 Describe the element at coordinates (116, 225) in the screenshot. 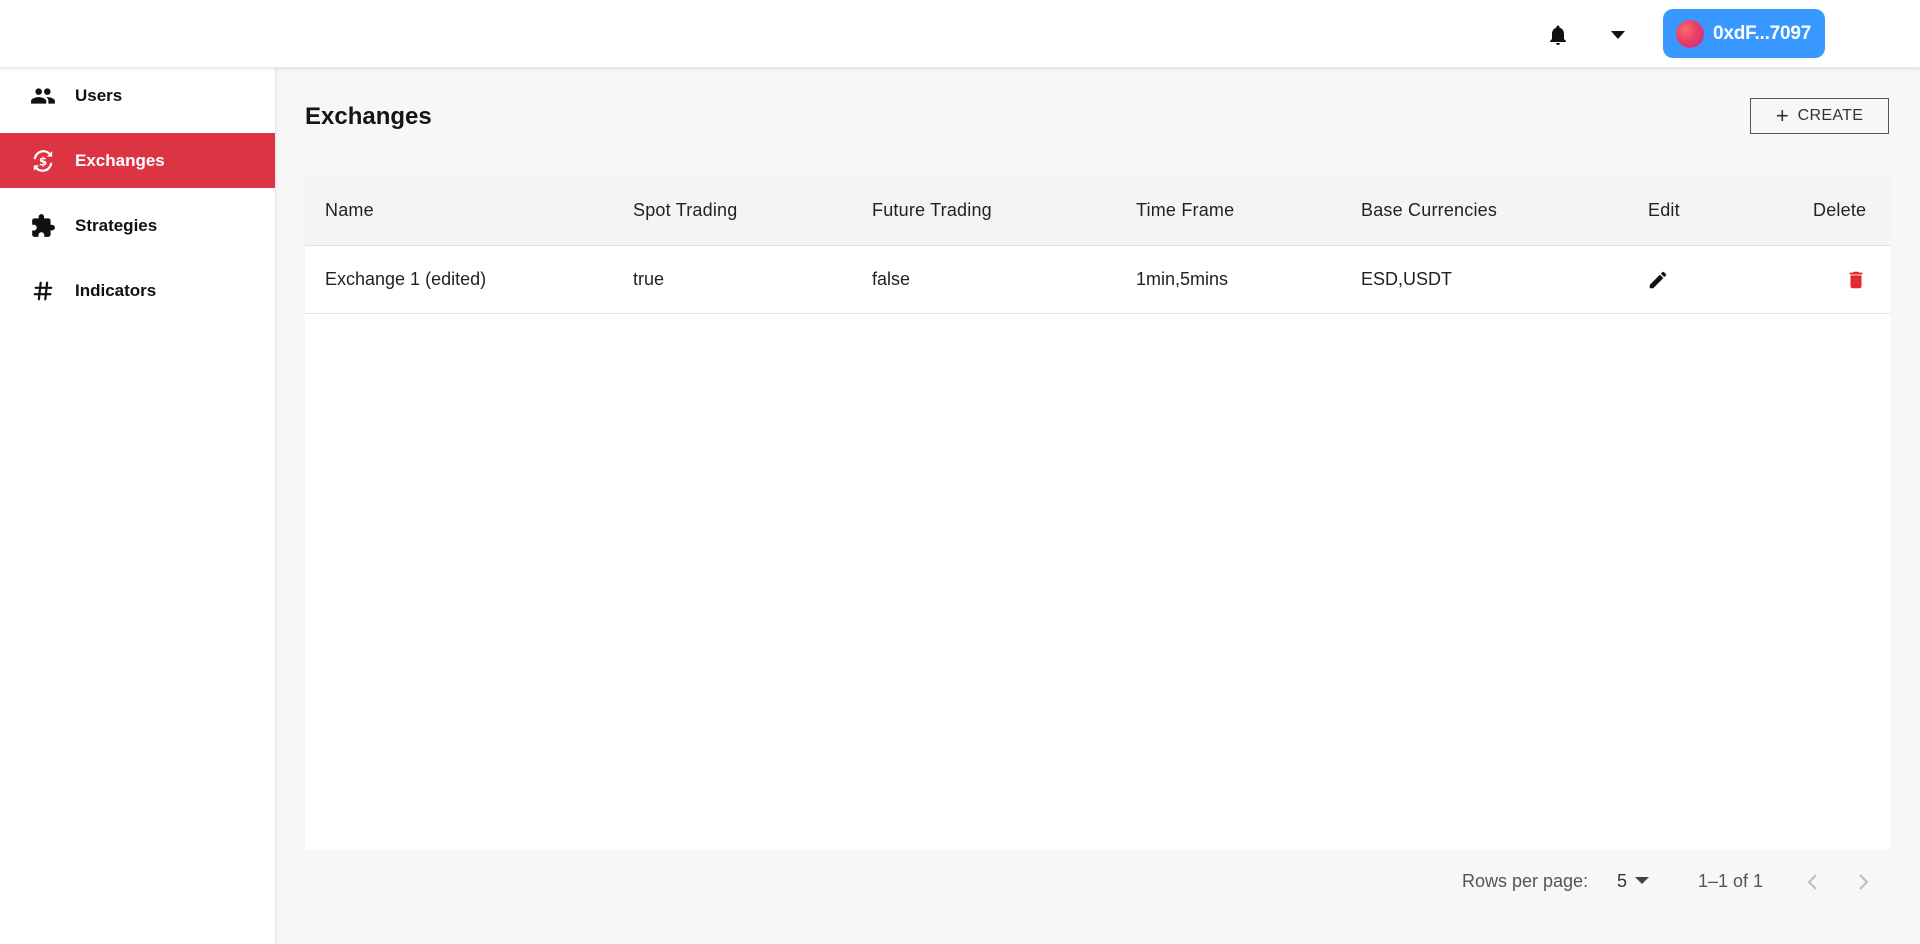

I see `sidebar-item-label: Strategies` at that location.